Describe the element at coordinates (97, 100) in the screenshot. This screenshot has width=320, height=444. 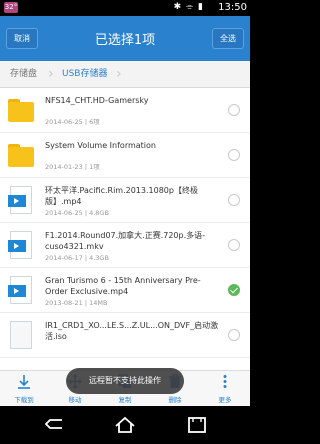
I see `file-name: NFS14_CHT.HD-Gamersky` at that location.